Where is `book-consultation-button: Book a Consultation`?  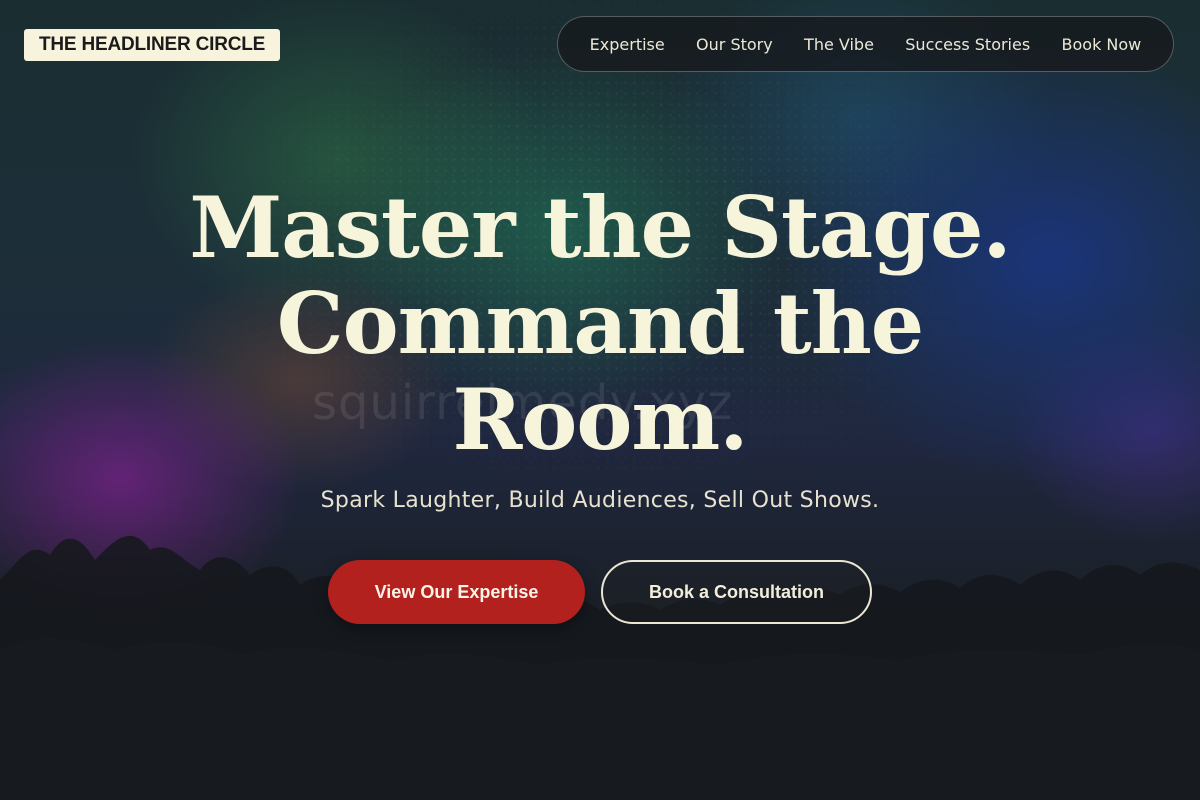 book-consultation-button: Book a Consultation is located at coordinates (736, 592).